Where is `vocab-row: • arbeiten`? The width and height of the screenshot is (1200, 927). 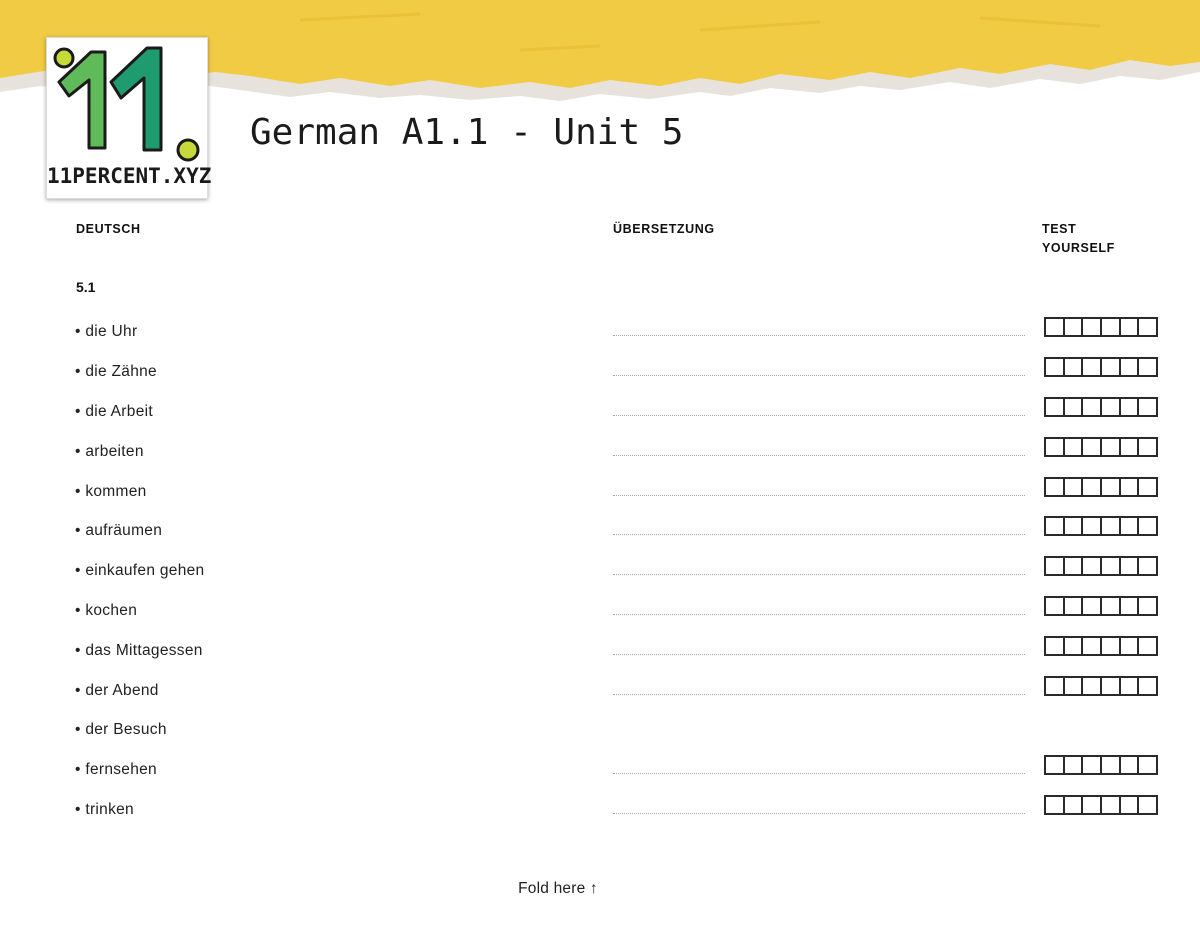
vocab-row: • arbeiten is located at coordinates (600, 453).